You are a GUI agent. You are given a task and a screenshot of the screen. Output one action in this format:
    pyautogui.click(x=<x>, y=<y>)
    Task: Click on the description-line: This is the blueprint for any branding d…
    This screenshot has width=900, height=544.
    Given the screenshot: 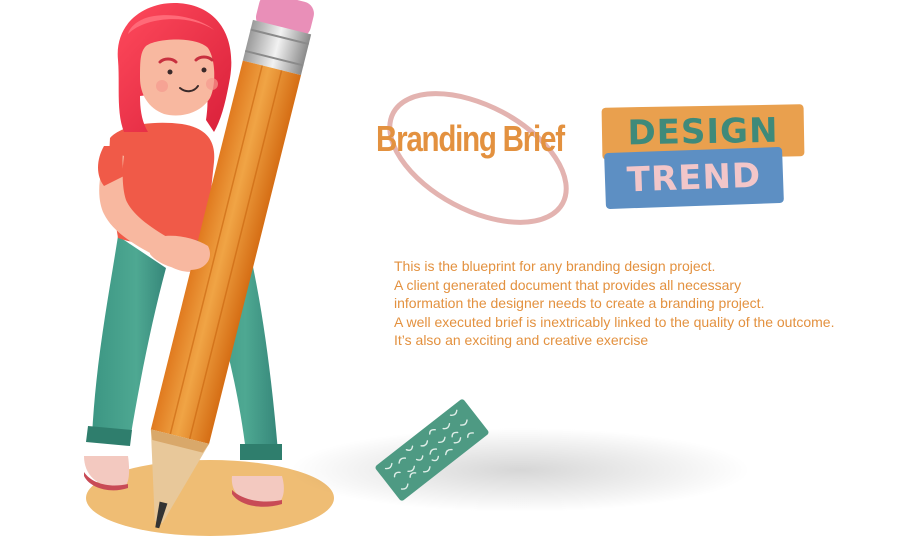 What is the action you would take?
    pyautogui.click(x=555, y=266)
    